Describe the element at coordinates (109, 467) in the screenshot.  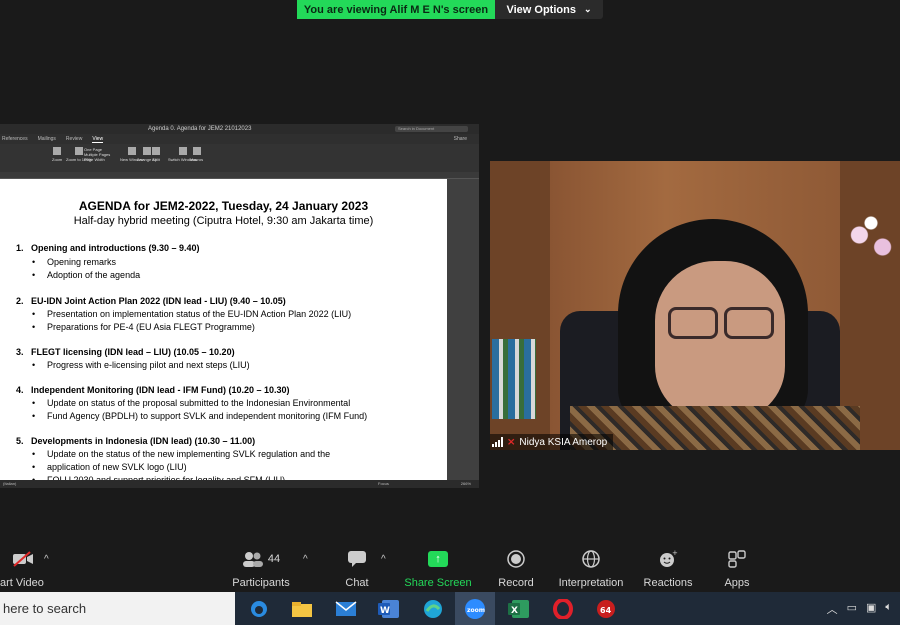
I see `list-item-continuation: application of new SVLK logo (LIU)` at that location.